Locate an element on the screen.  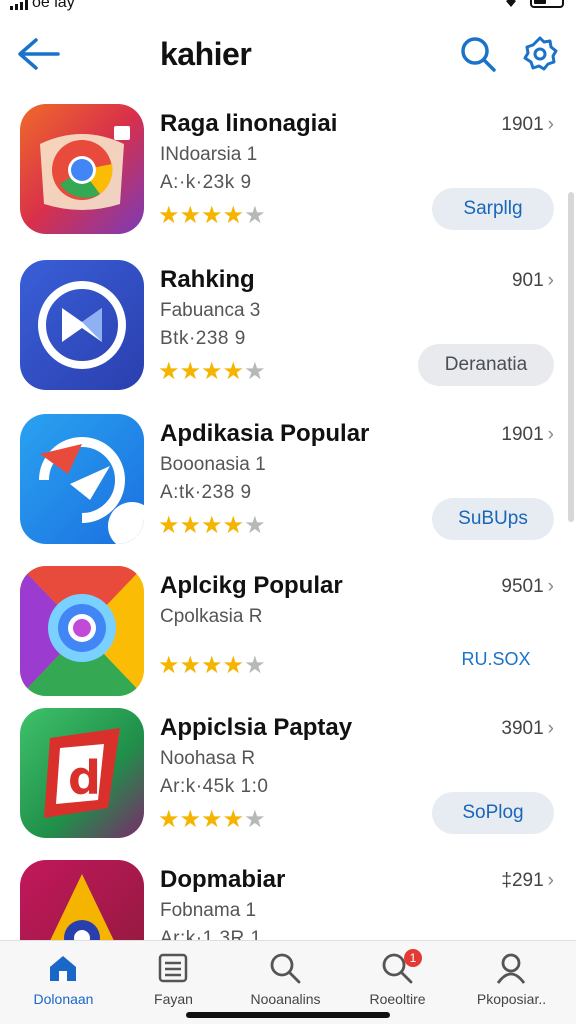
wifi-icon is located at coordinates (511, 3).